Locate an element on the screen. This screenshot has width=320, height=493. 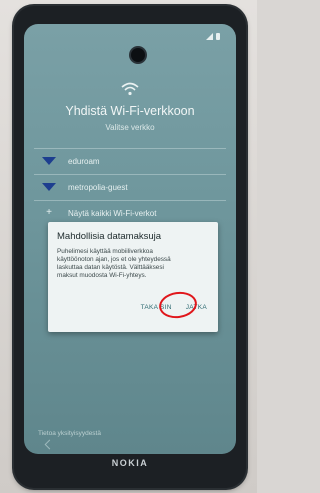
network-name: metropolia-guest is located at coordinates (98, 187).